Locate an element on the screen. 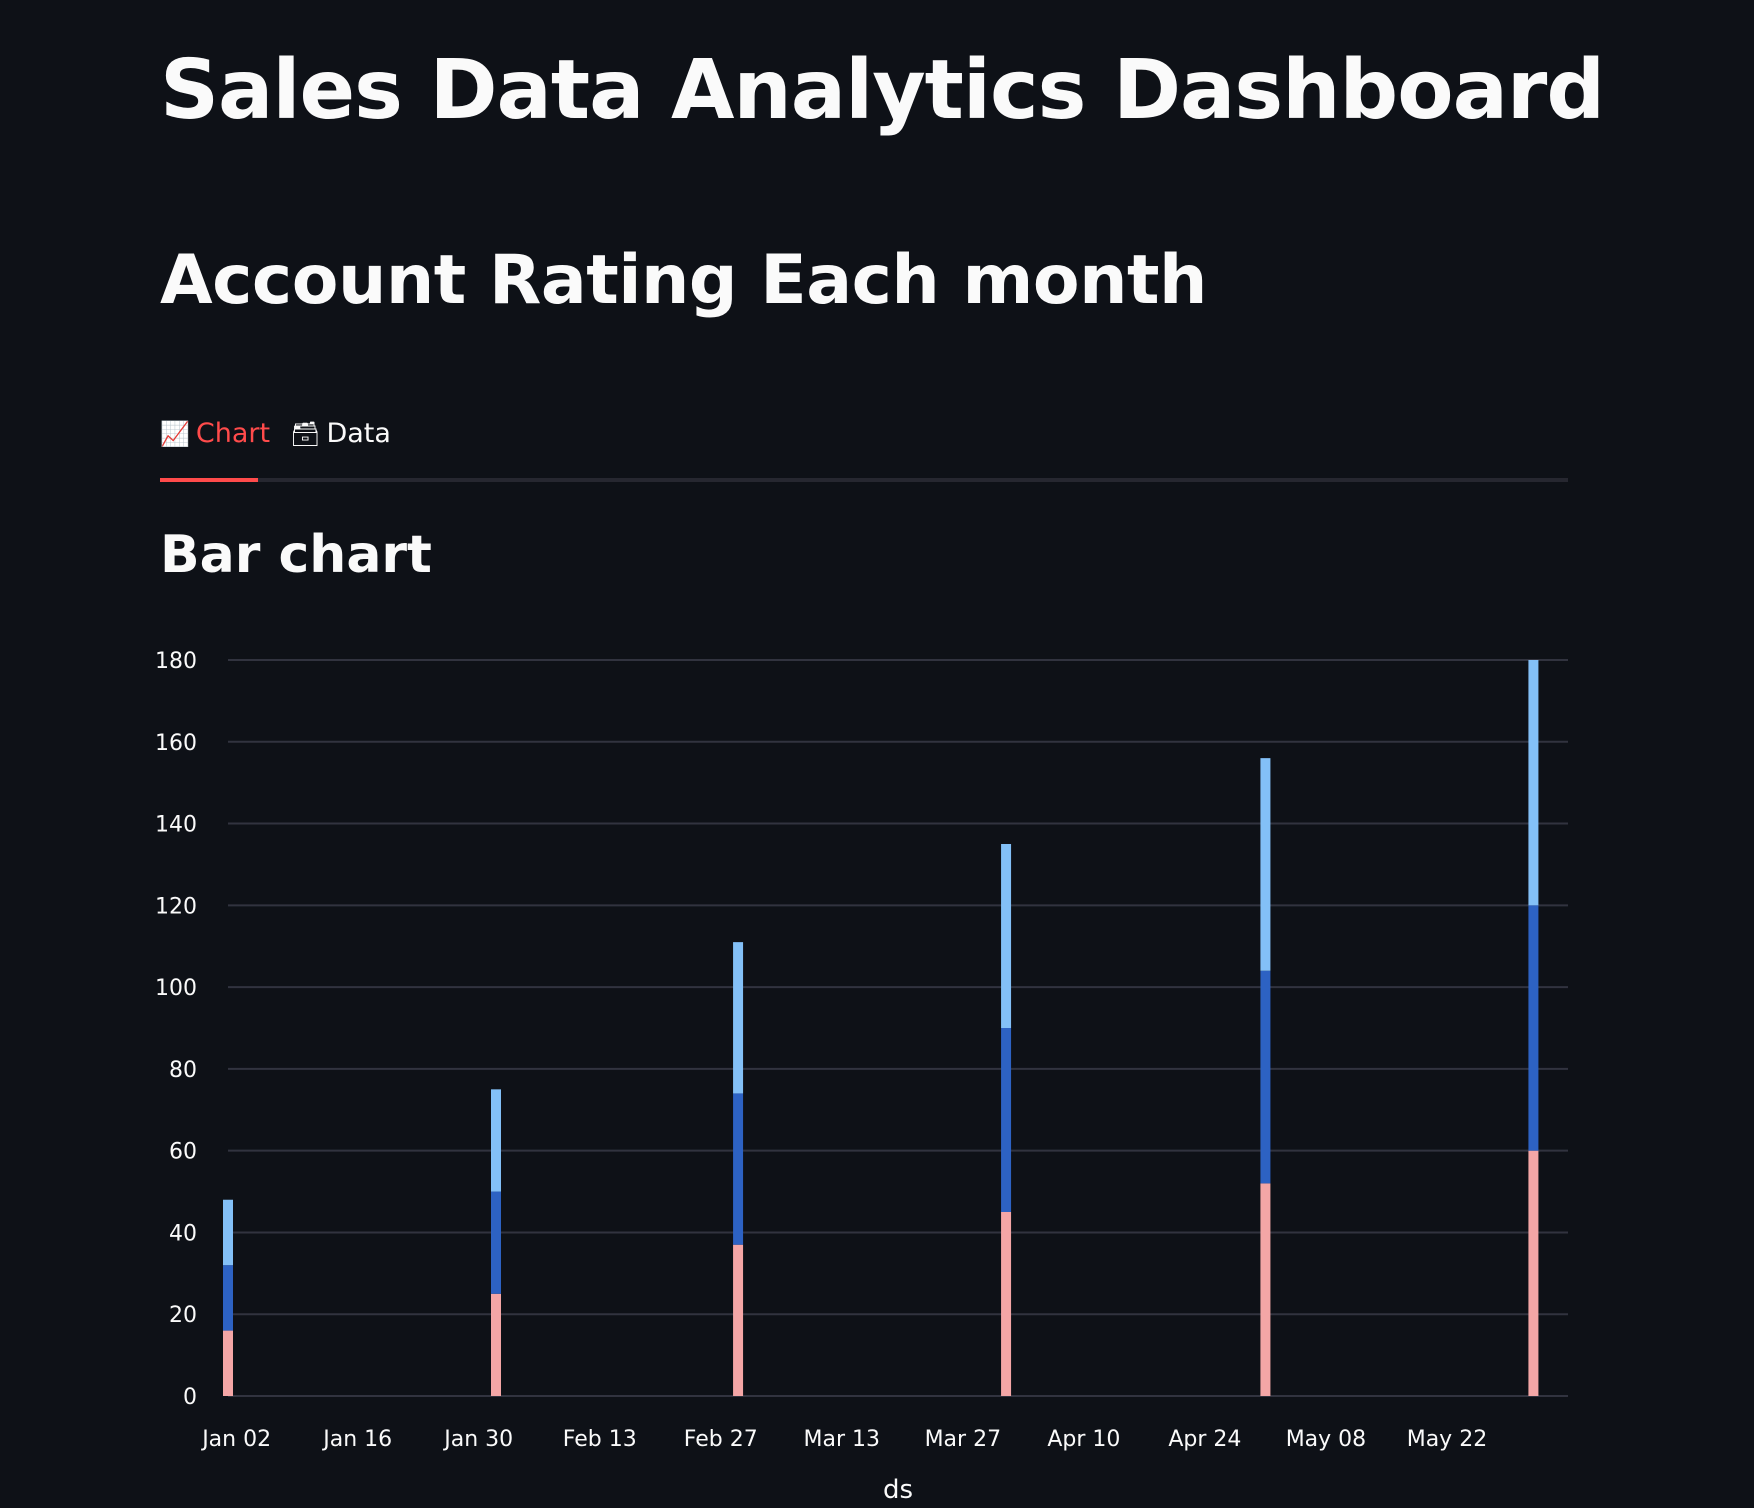 This screenshot has width=1754, height=1508. tab-chart-label: Chart is located at coordinates (233, 433).